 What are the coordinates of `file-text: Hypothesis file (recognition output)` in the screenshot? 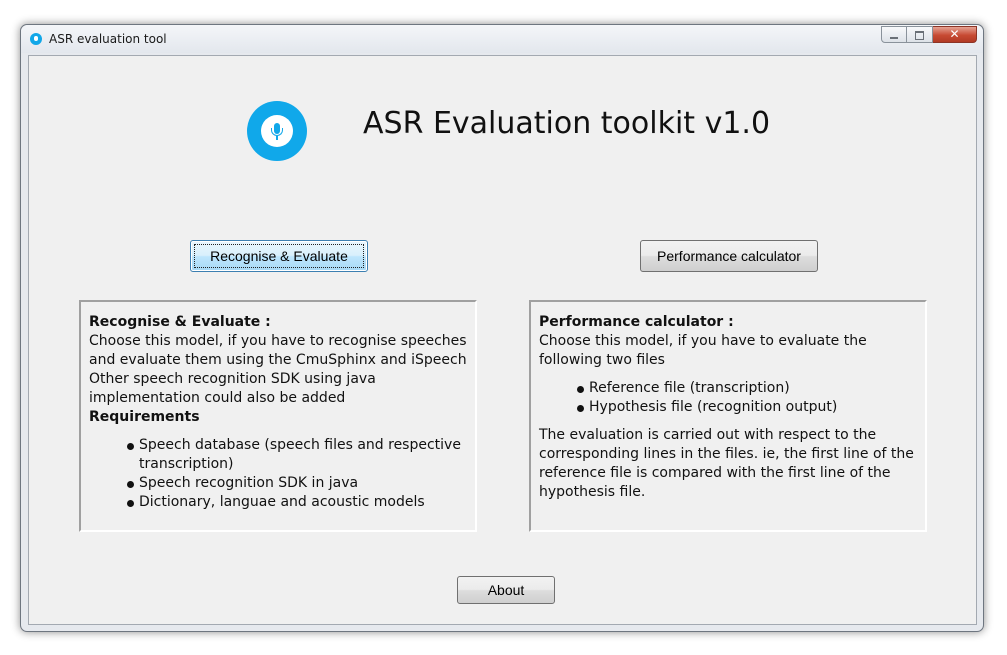 It's located at (713, 407).